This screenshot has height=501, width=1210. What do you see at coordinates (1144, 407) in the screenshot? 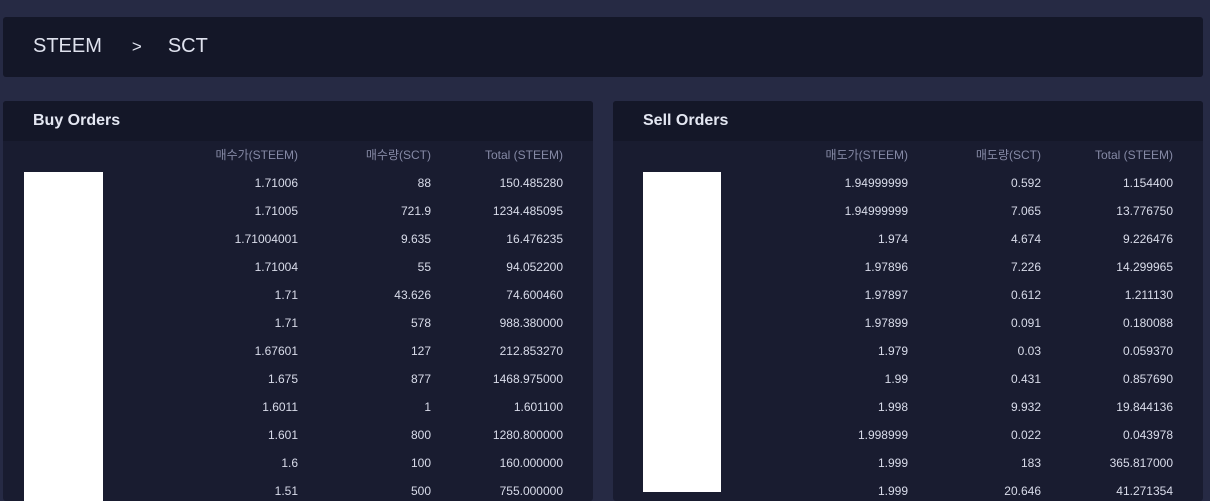
I see `order-total: 19.844136` at bounding box center [1144, 407].